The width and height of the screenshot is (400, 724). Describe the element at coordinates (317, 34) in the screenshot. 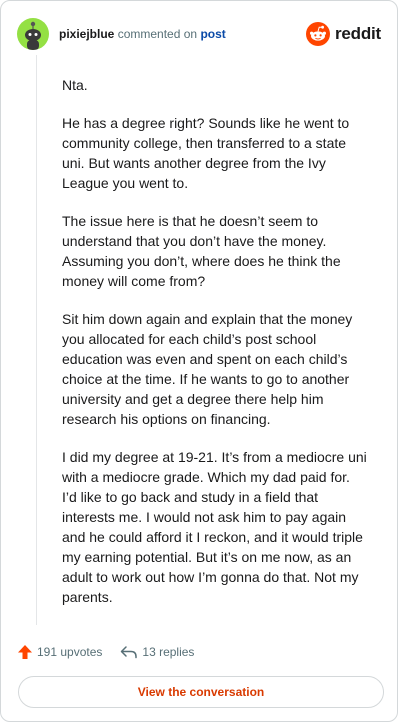

I see `reddit-logo-icon` at that location.